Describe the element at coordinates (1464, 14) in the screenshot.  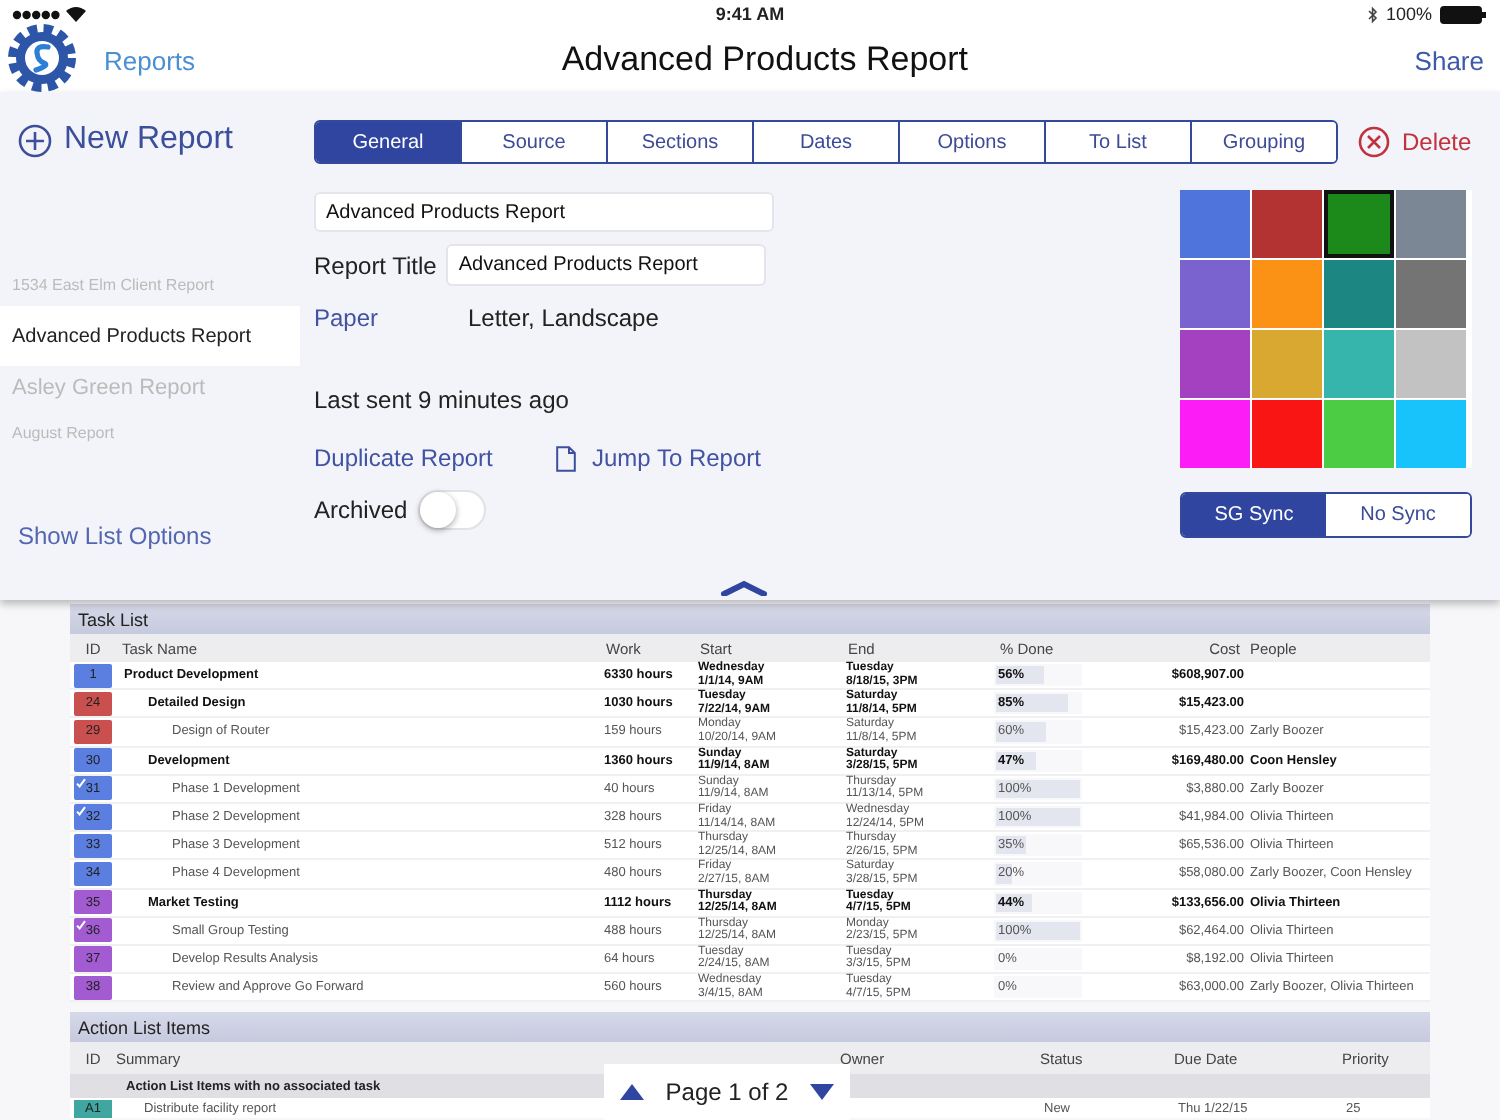
I see `battery-icon` at that location.